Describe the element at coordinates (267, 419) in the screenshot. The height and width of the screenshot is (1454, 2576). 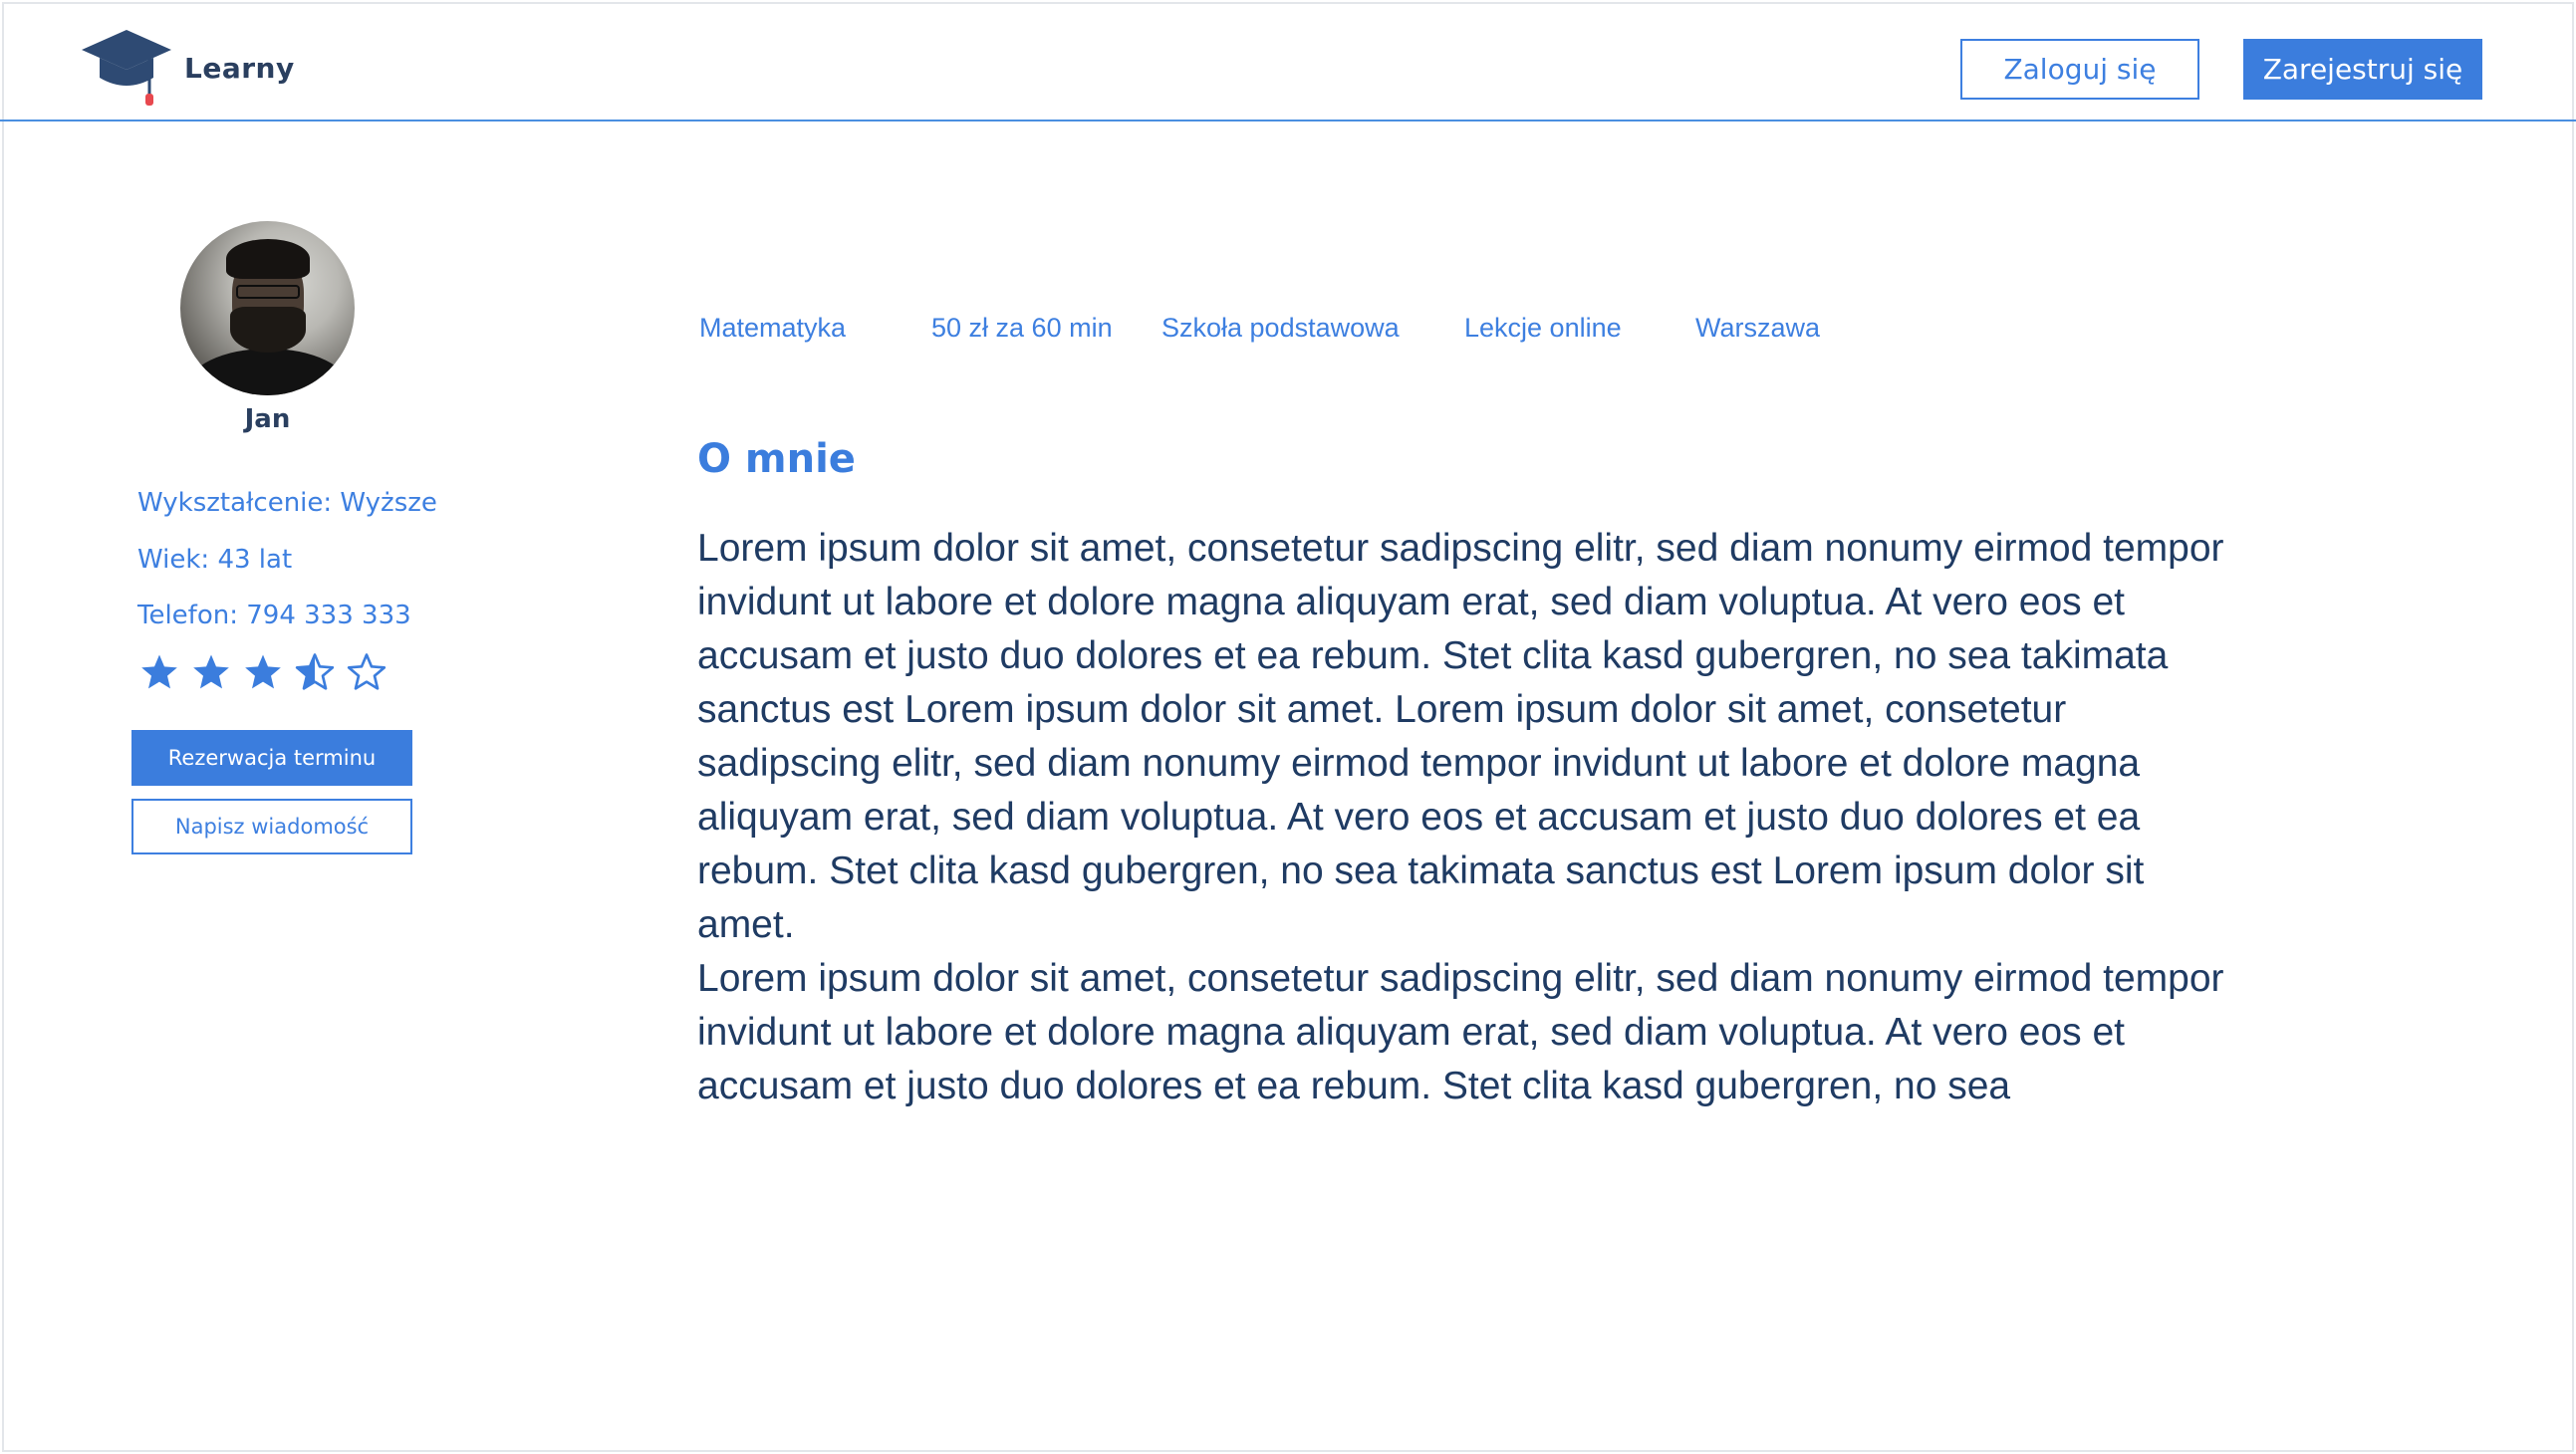
I see `tutor-name: Jan` at that location.